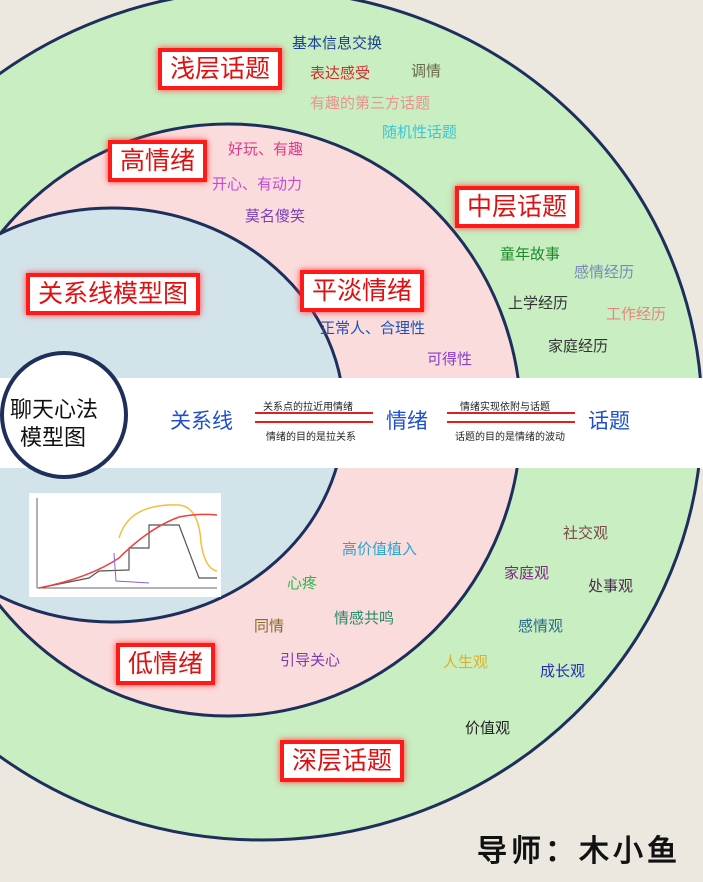 This screenshot has height=882, width=703. What do you see at coordinates (158, 161) in the screenshot?
I see `label-high-emotion: 高情绪` at bounding box center [158, 161].